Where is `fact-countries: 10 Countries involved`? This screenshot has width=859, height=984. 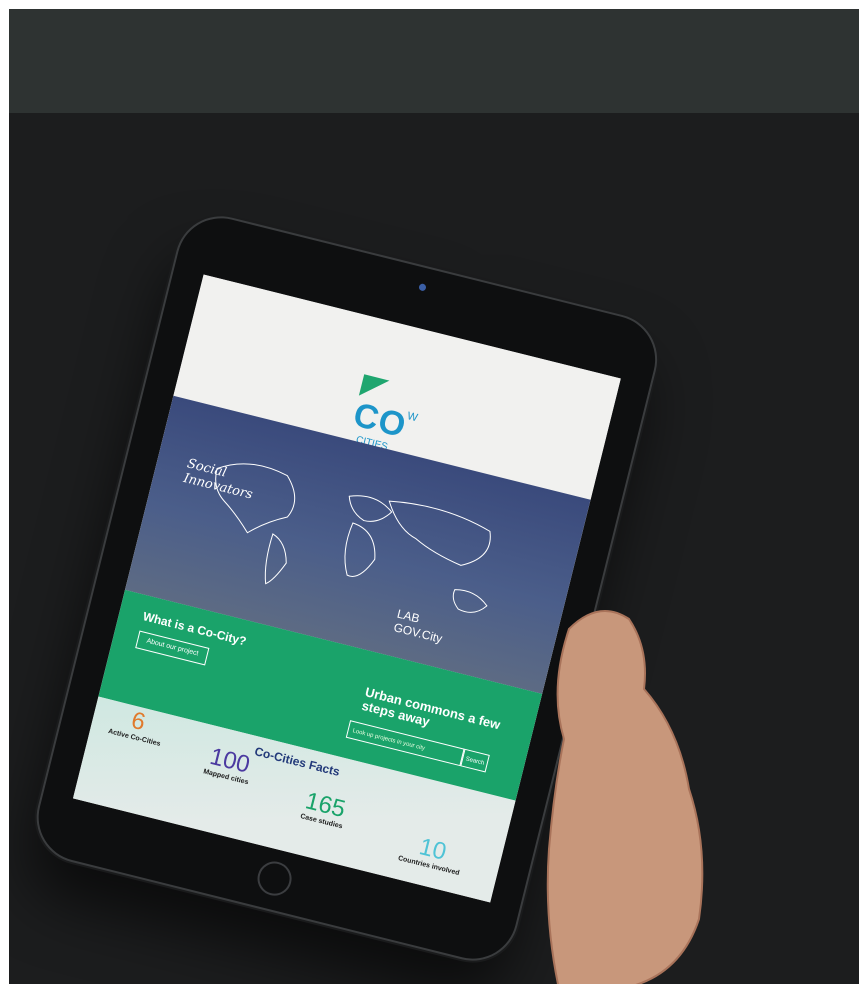 fact-countries: 10 Countries involved is located at coordinates (431, 853).